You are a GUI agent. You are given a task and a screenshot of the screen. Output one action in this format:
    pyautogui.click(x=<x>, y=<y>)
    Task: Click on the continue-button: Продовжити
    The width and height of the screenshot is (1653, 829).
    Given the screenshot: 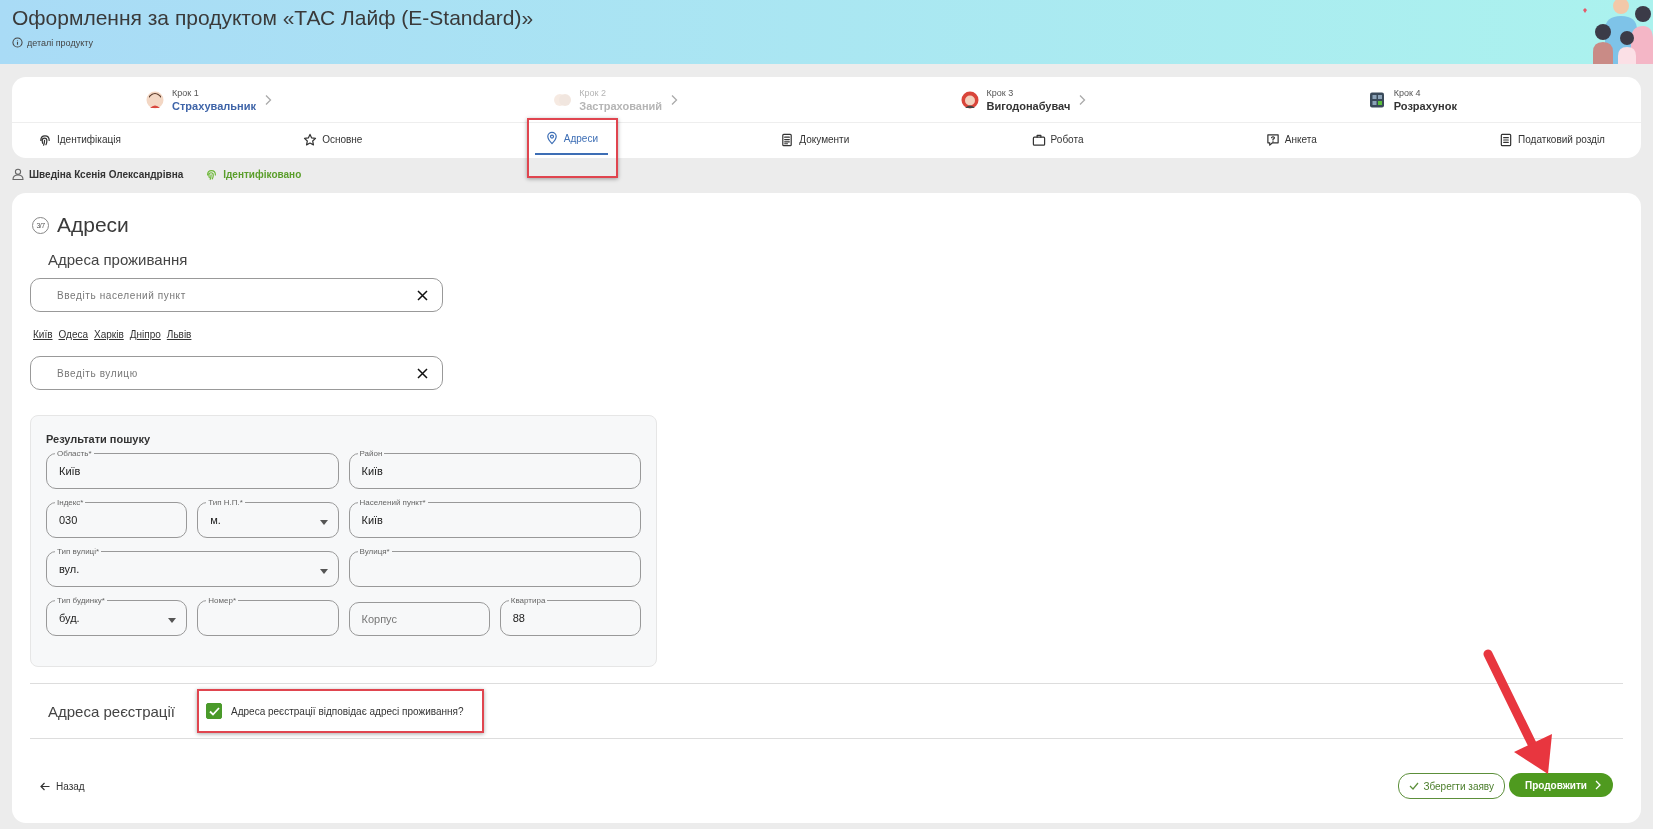 What is the action you would take?
    pyautogui.click(x=1560, y=785)
    